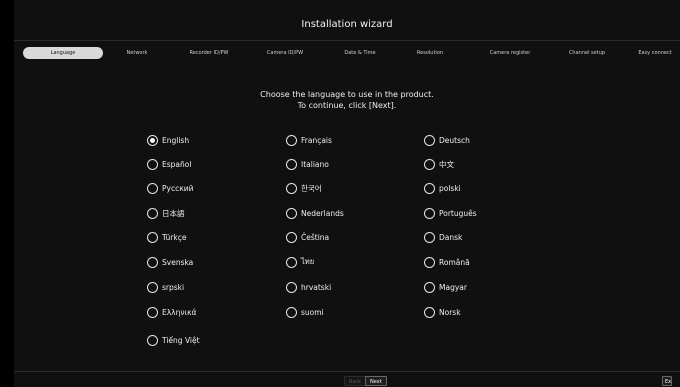  I want to click on footer-divider, so click(347, 371).